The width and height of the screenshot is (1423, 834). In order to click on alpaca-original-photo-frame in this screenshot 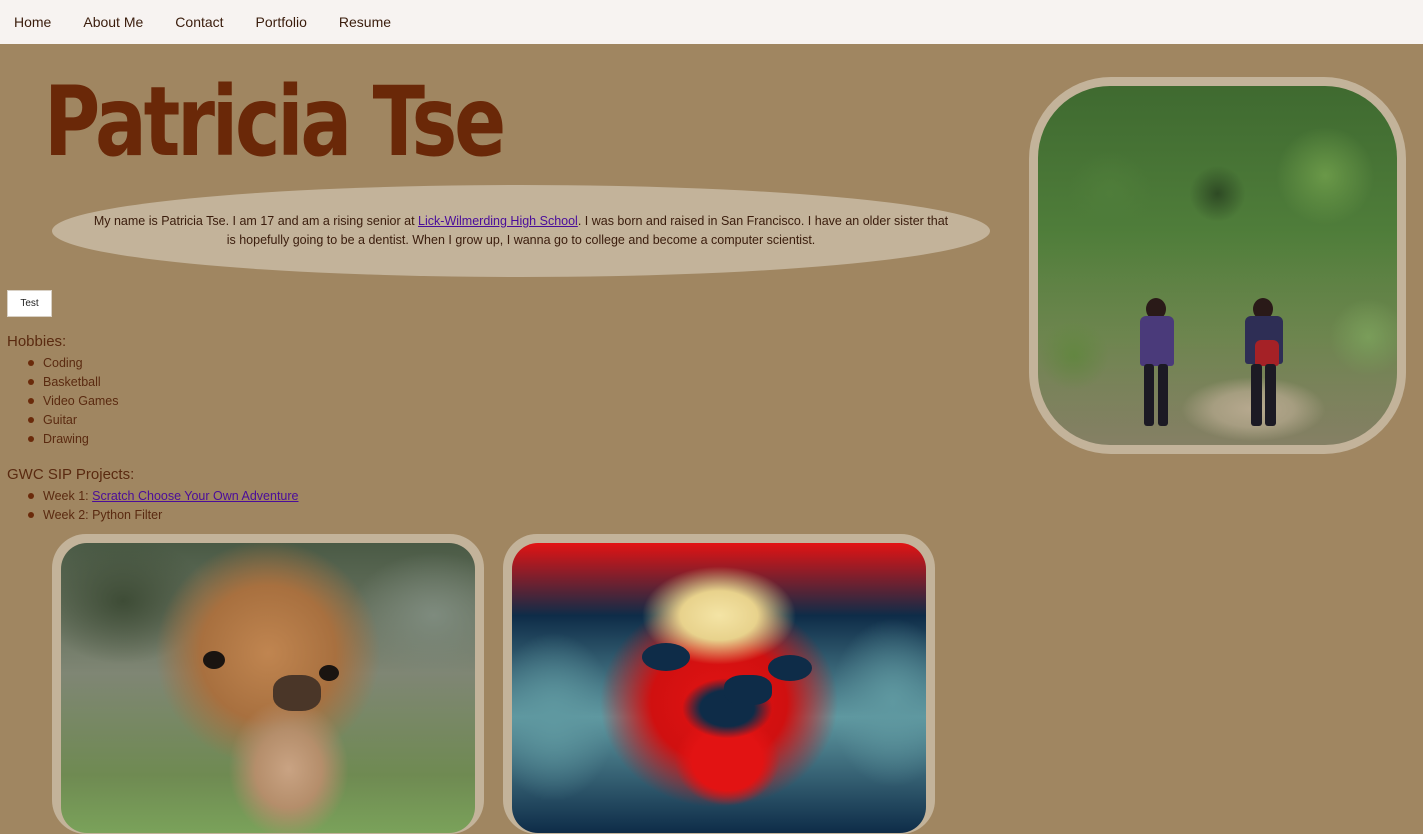, I will do `click(268, 684)`.